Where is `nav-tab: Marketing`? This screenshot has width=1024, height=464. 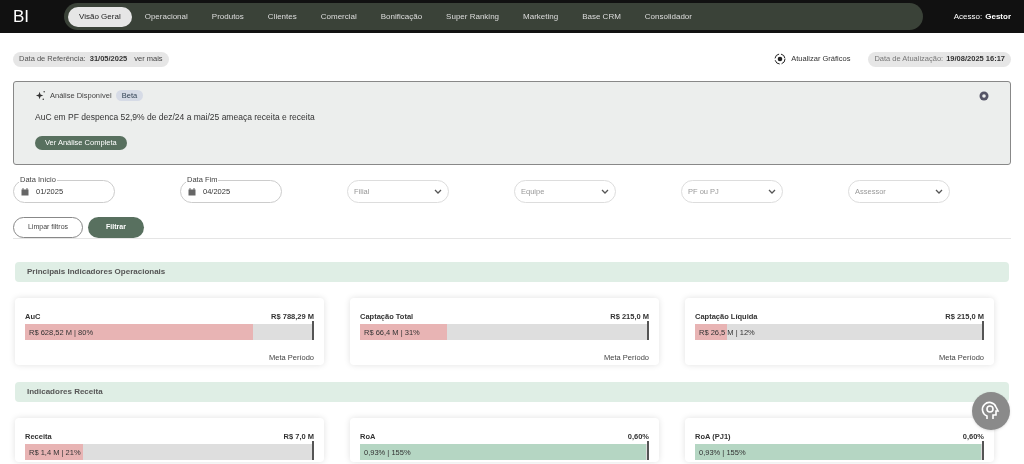
nav-tab: Marketing is located at coordinates (541, 16).